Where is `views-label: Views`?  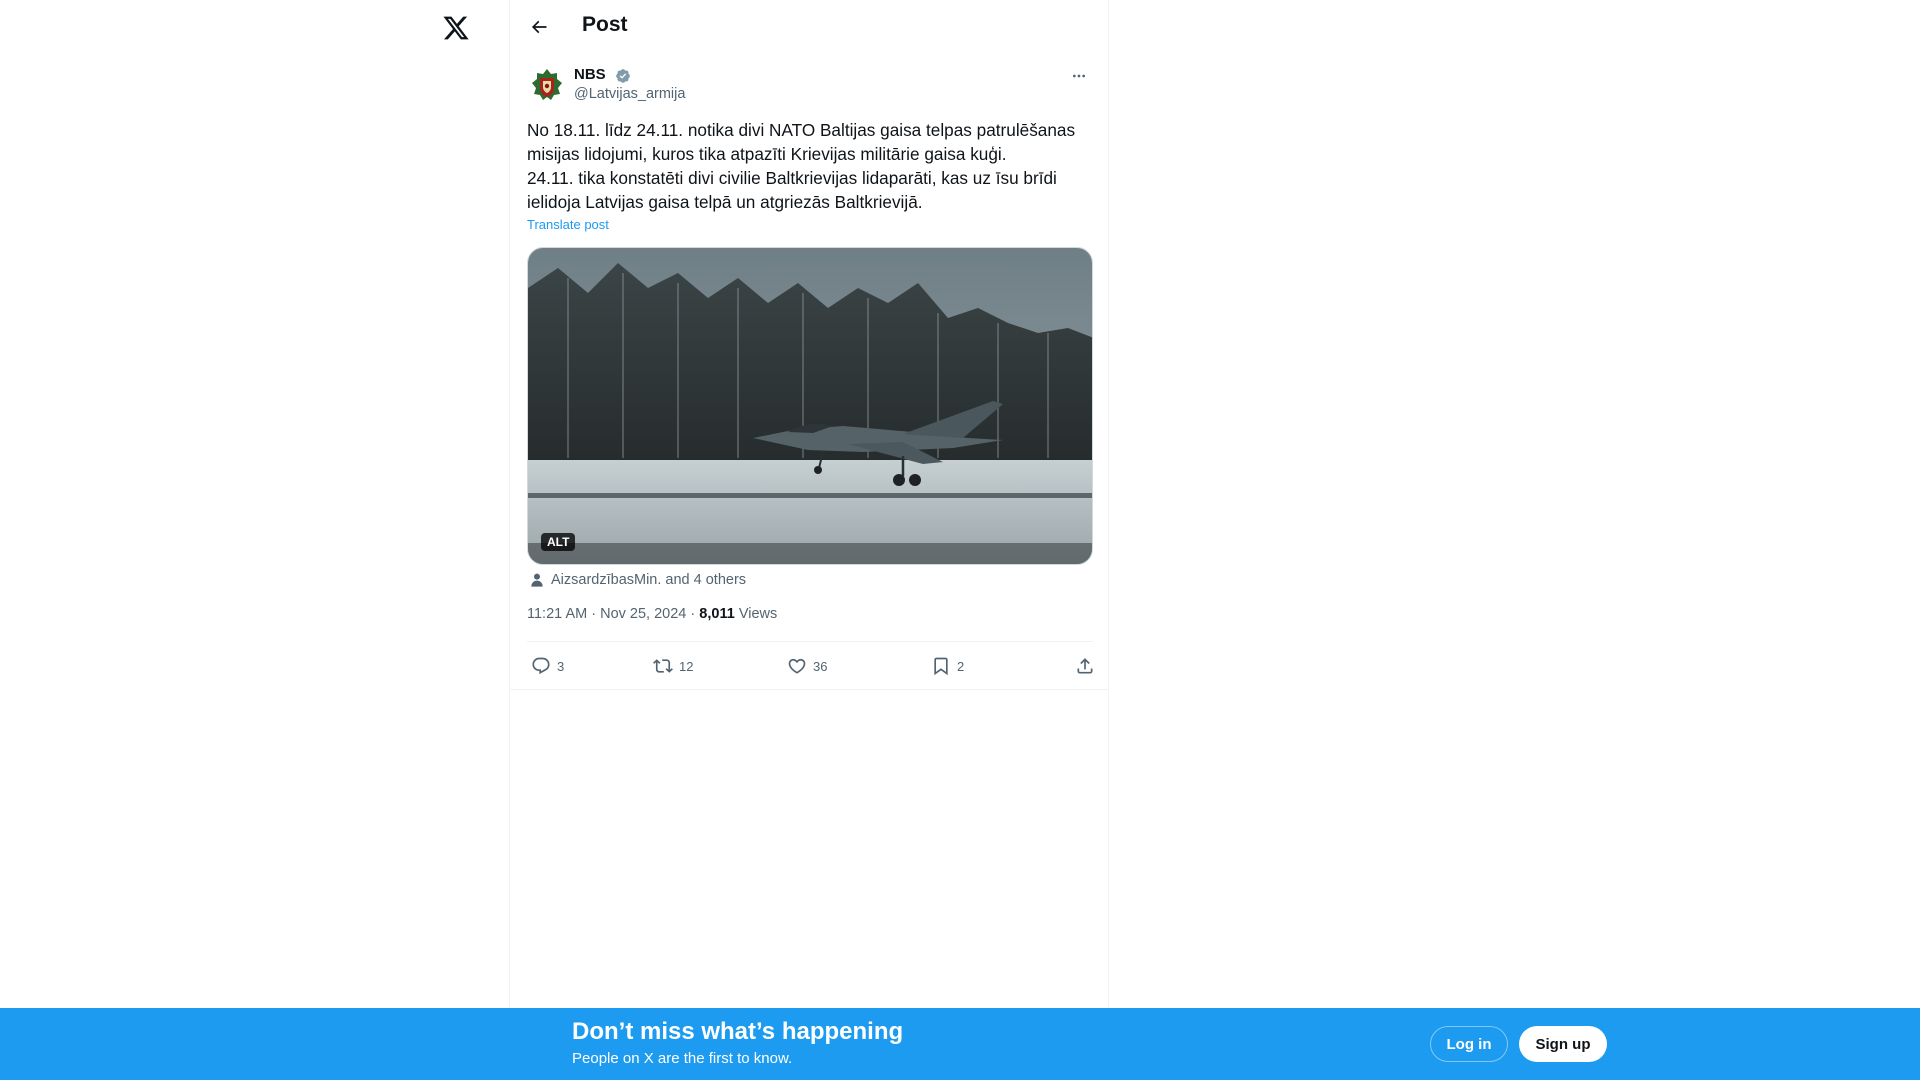
views-label: Views is located at coordinates (758, 614).